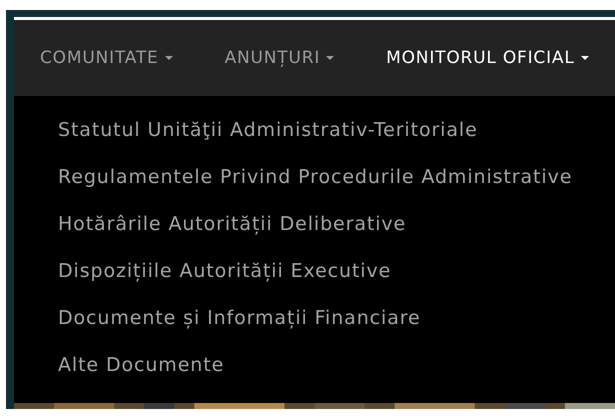 The image size is (615, 416). Describe the element at coordinates (336, 329) in the screenshot. I see `menu-item: Documente și Informații Financiare` at that location.